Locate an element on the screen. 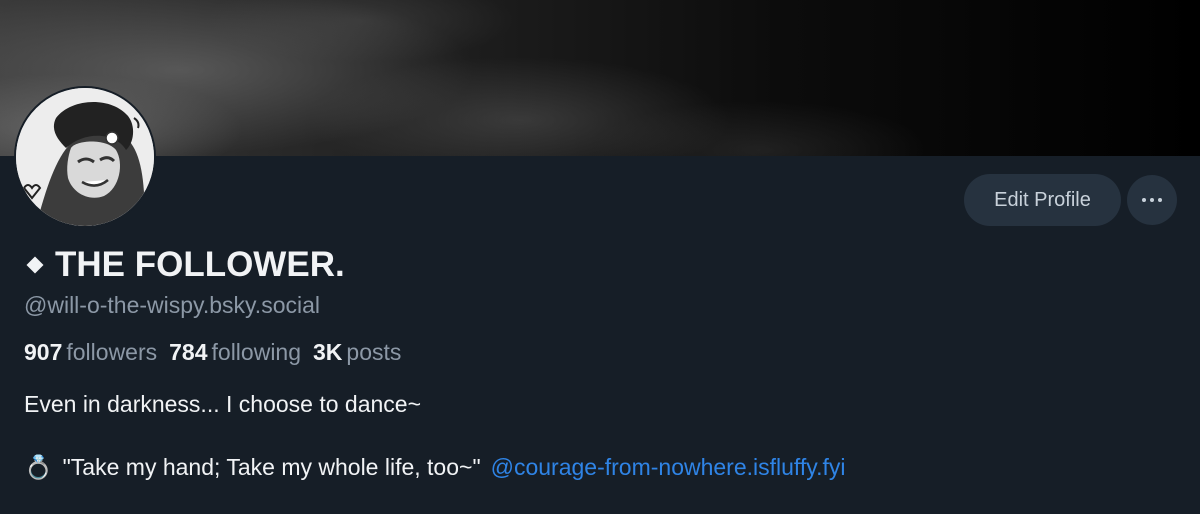  following-count: 784 is located at coordinates (188, 352).